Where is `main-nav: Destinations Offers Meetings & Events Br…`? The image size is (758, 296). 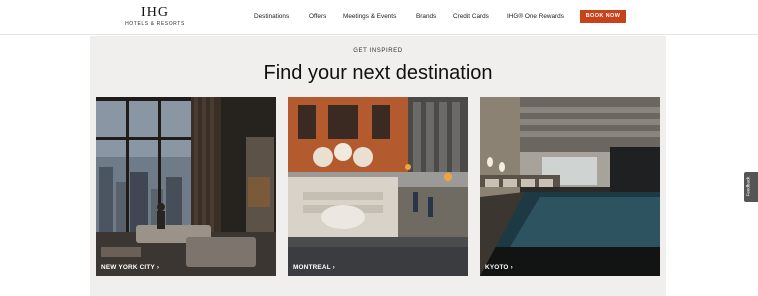
main-nav: Destinations Offers Meetings & Events Br… is located at coordinates (379, 18).